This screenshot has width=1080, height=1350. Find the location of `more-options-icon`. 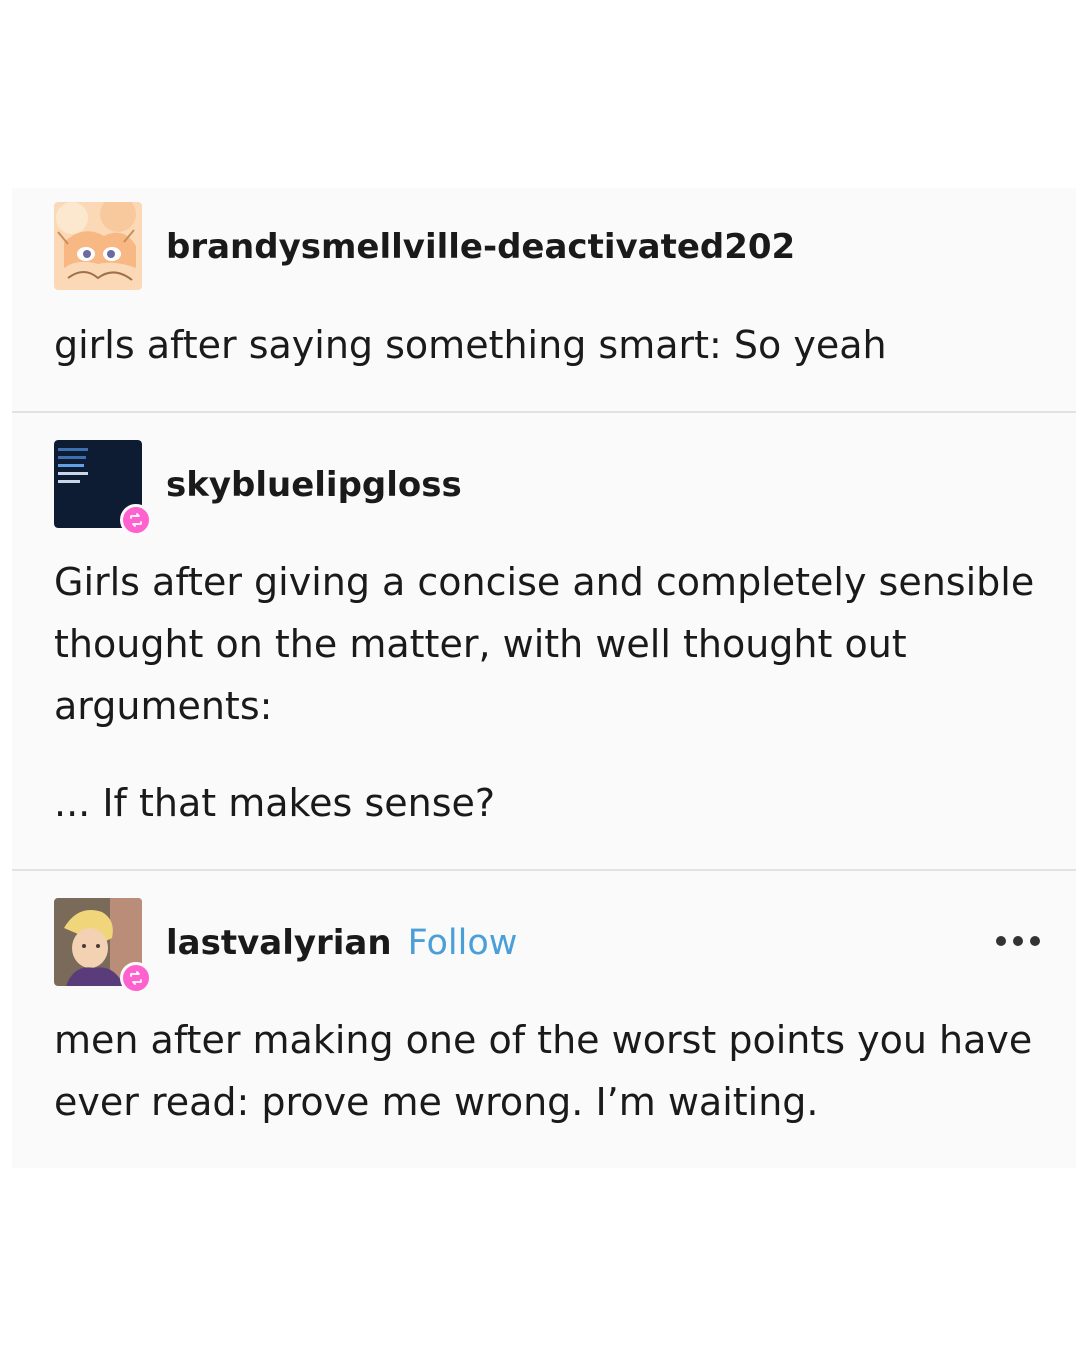

more-options-icon is located at coordinates (1018, 941).